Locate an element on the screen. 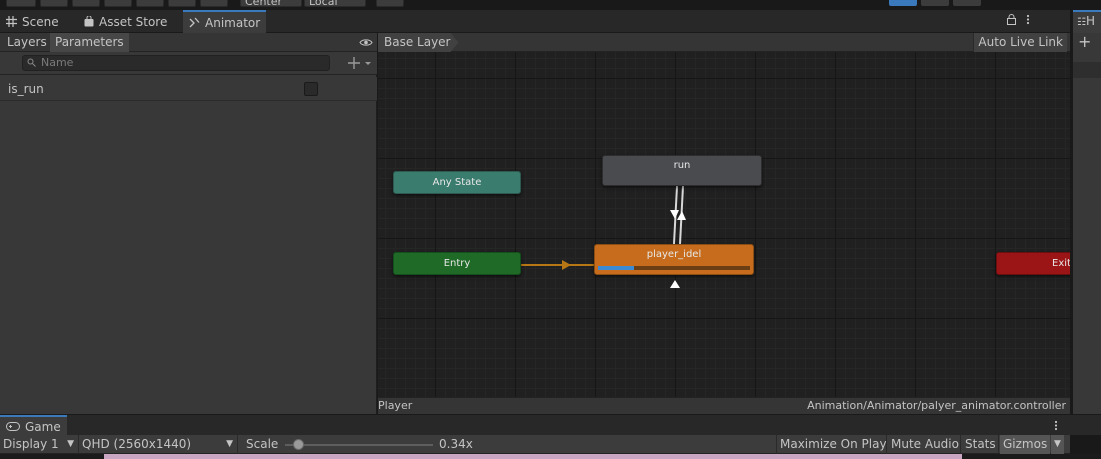  hand-tool-button is located at coordinates (21, 3).